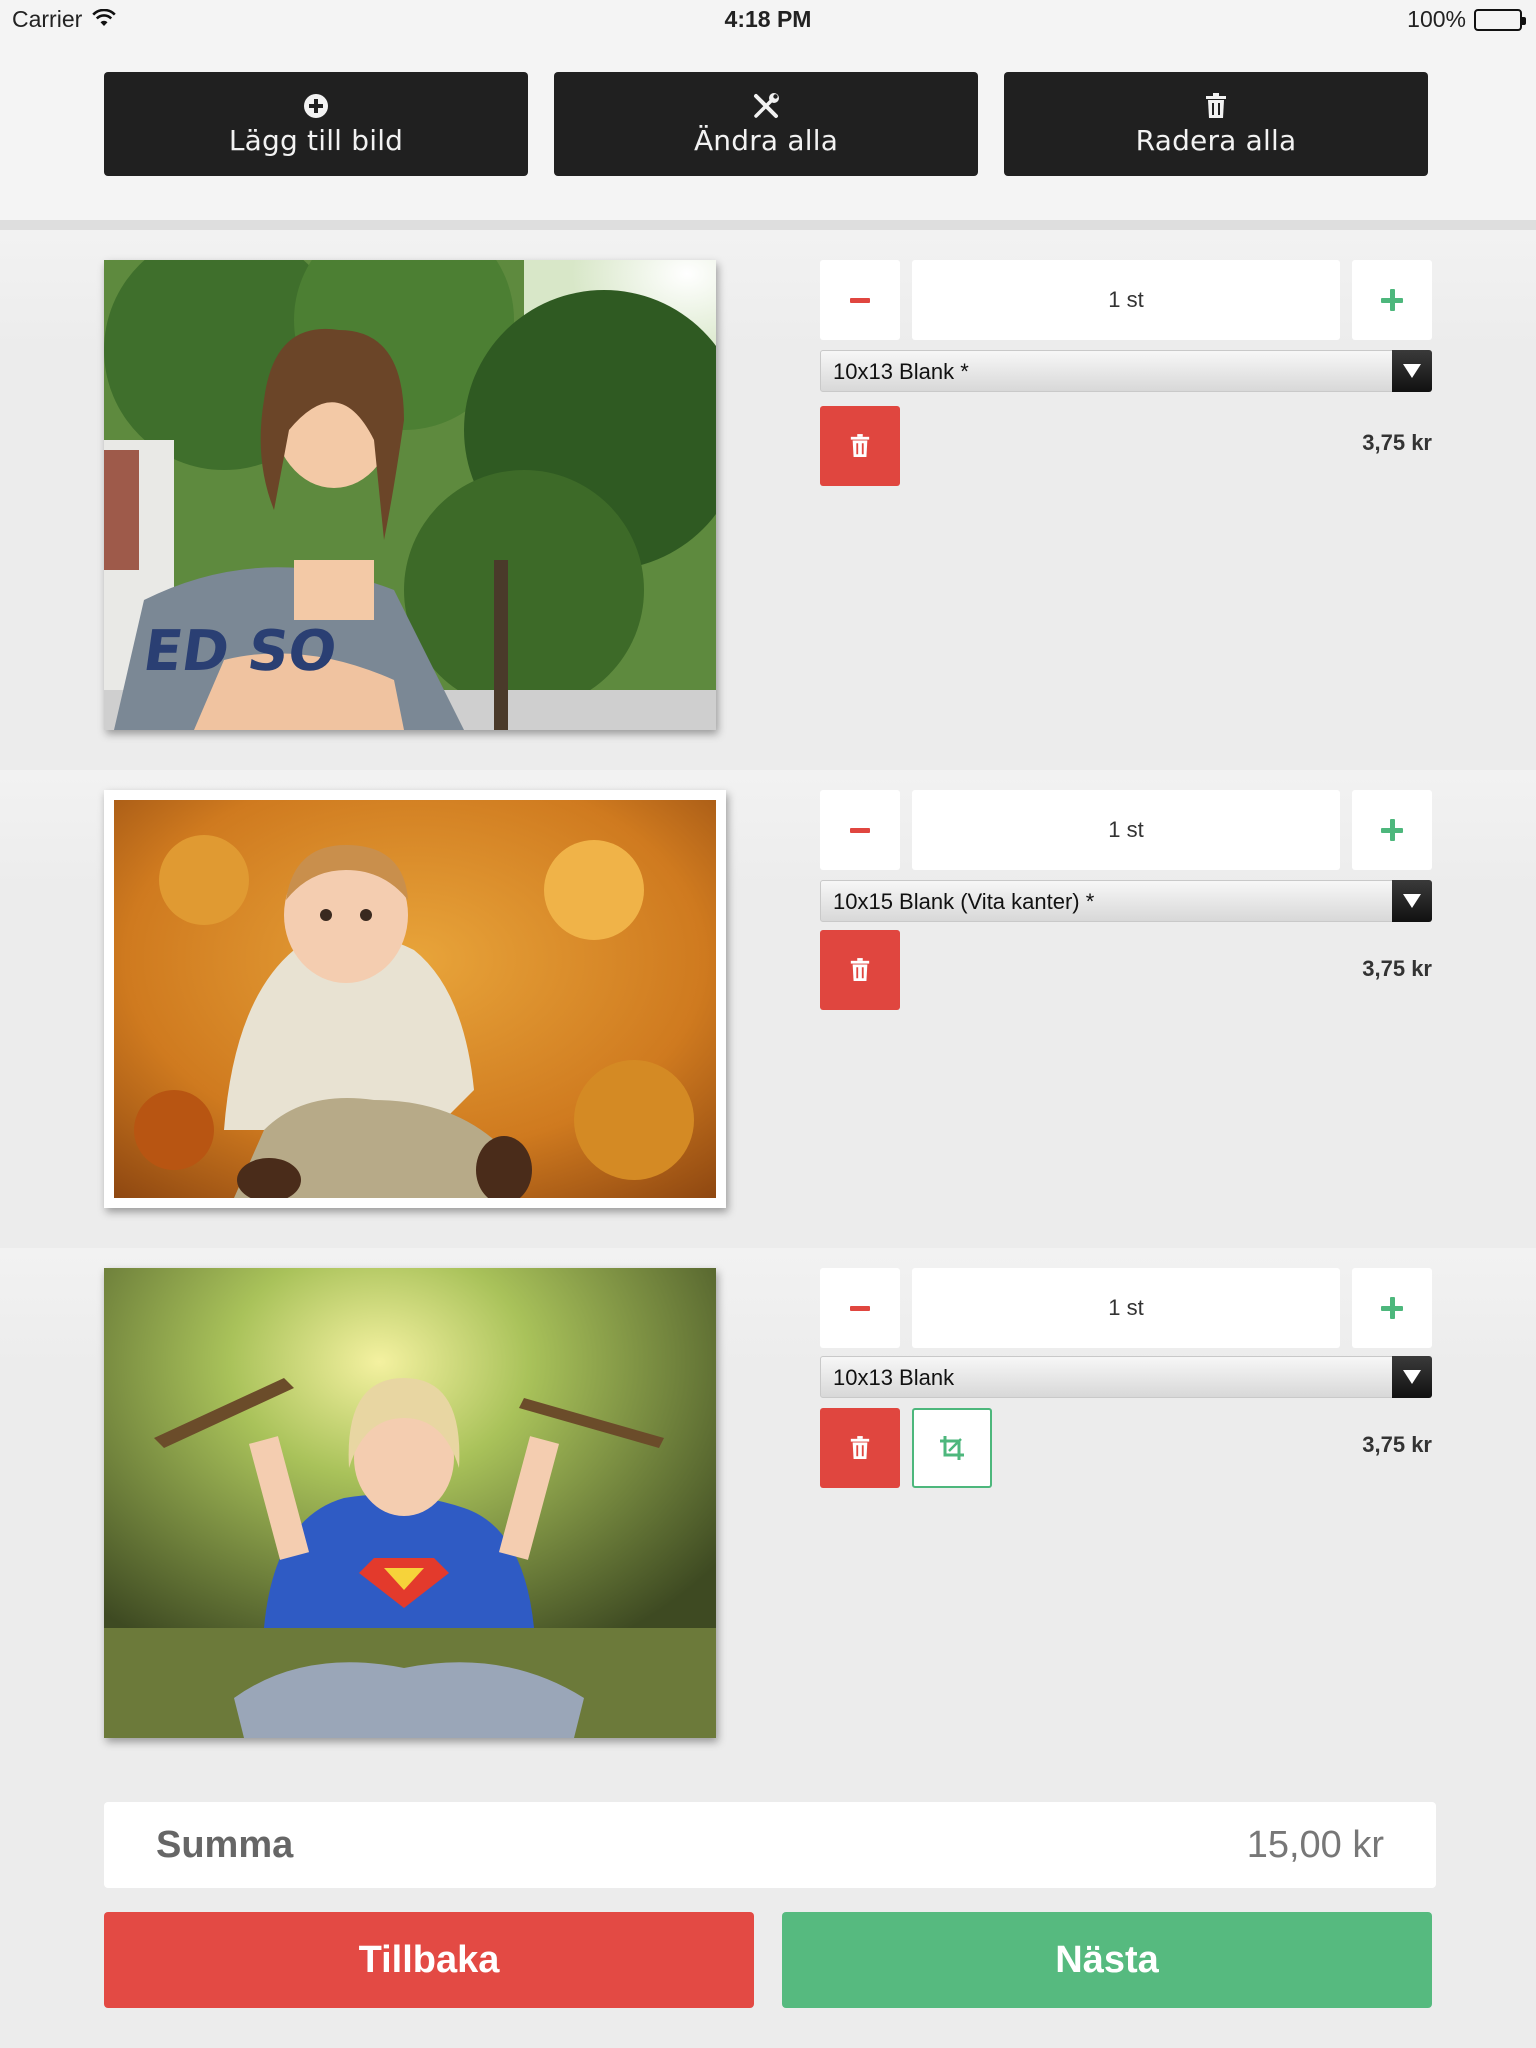 This screenshot has width=1536, height=2048. I want to click on status-right: 100%, so click(1466, 19).